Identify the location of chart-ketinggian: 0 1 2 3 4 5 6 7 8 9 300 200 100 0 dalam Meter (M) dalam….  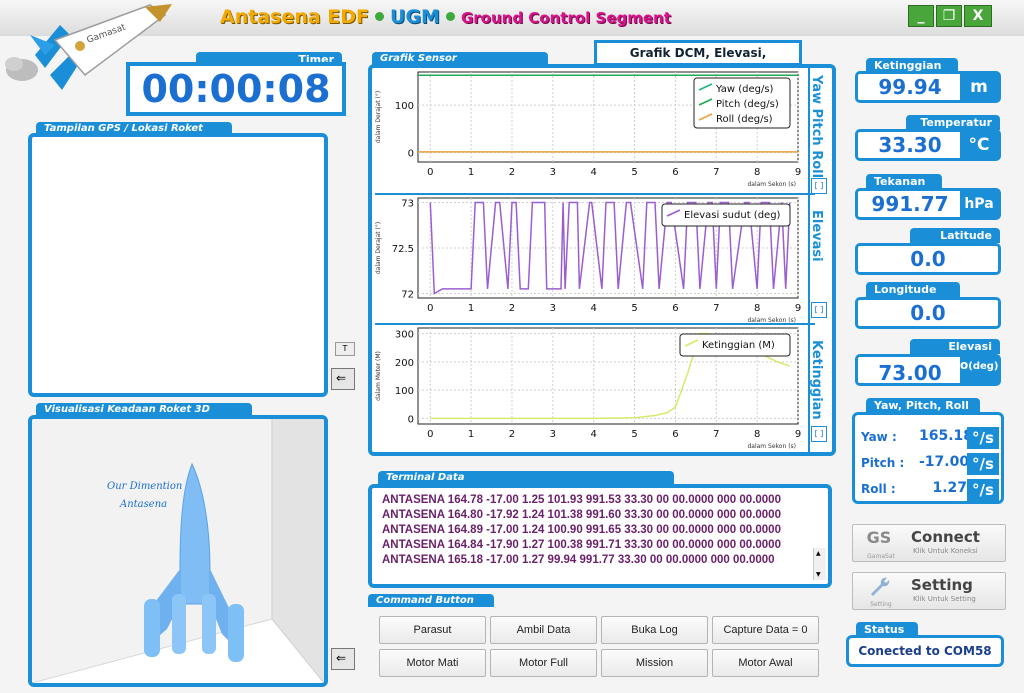
(588, 388).